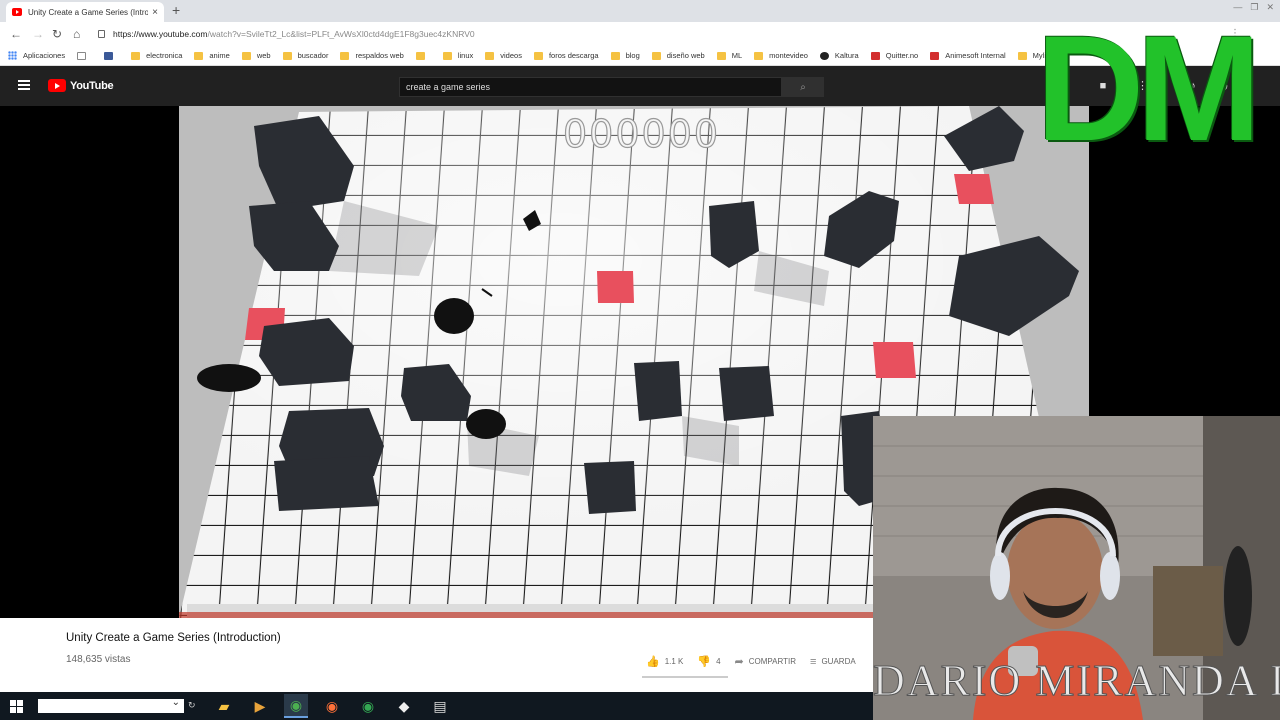  What do you see at coordinates (101, 34) in the screenshot?
I see `lock-icon` at bounding box center [101, 34].